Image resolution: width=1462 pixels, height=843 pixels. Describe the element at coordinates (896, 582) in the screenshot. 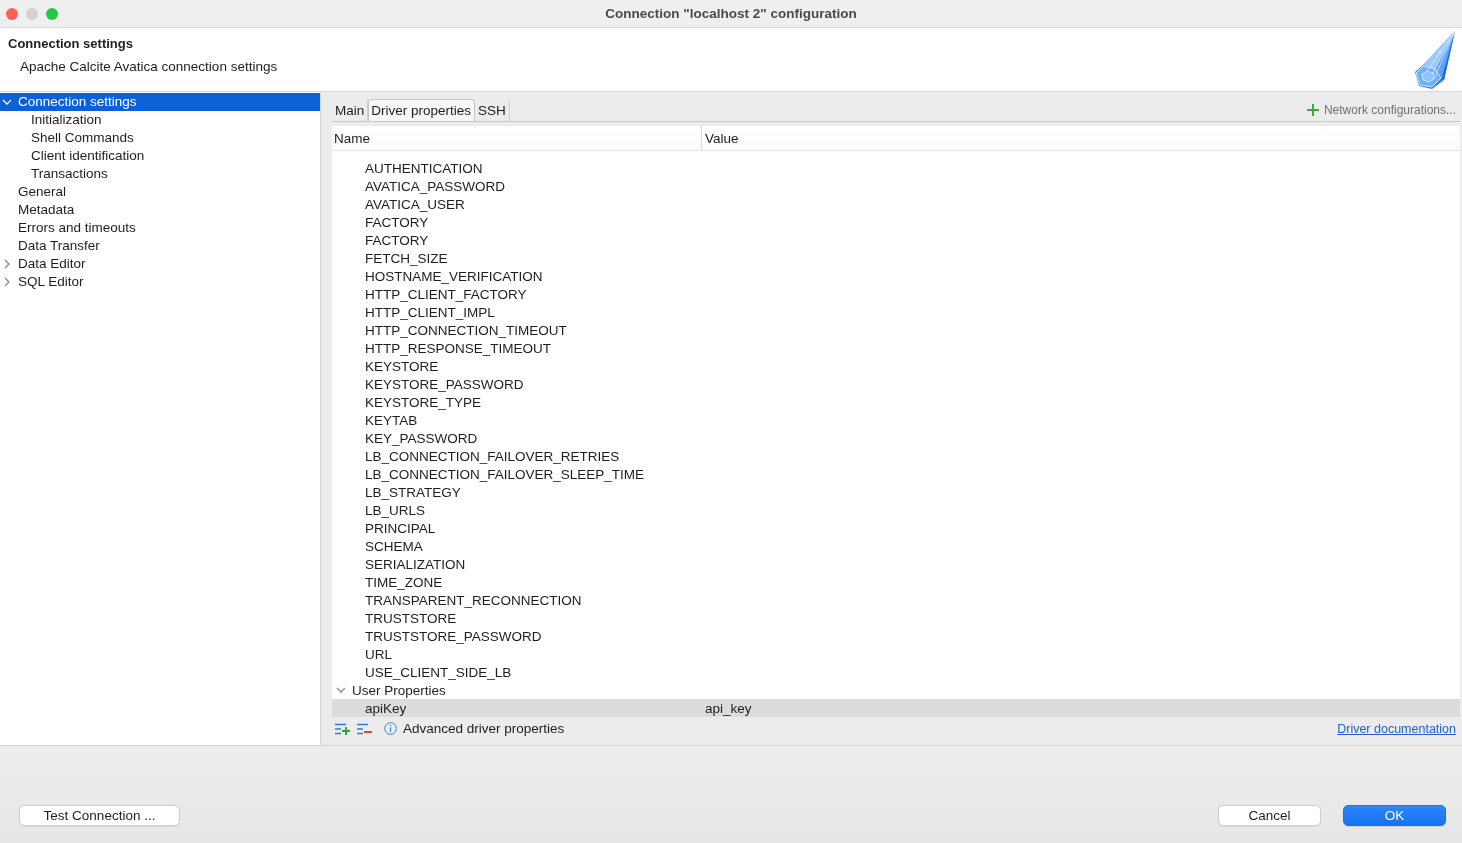

I see `property-row: TIME_ZONE` at that location.